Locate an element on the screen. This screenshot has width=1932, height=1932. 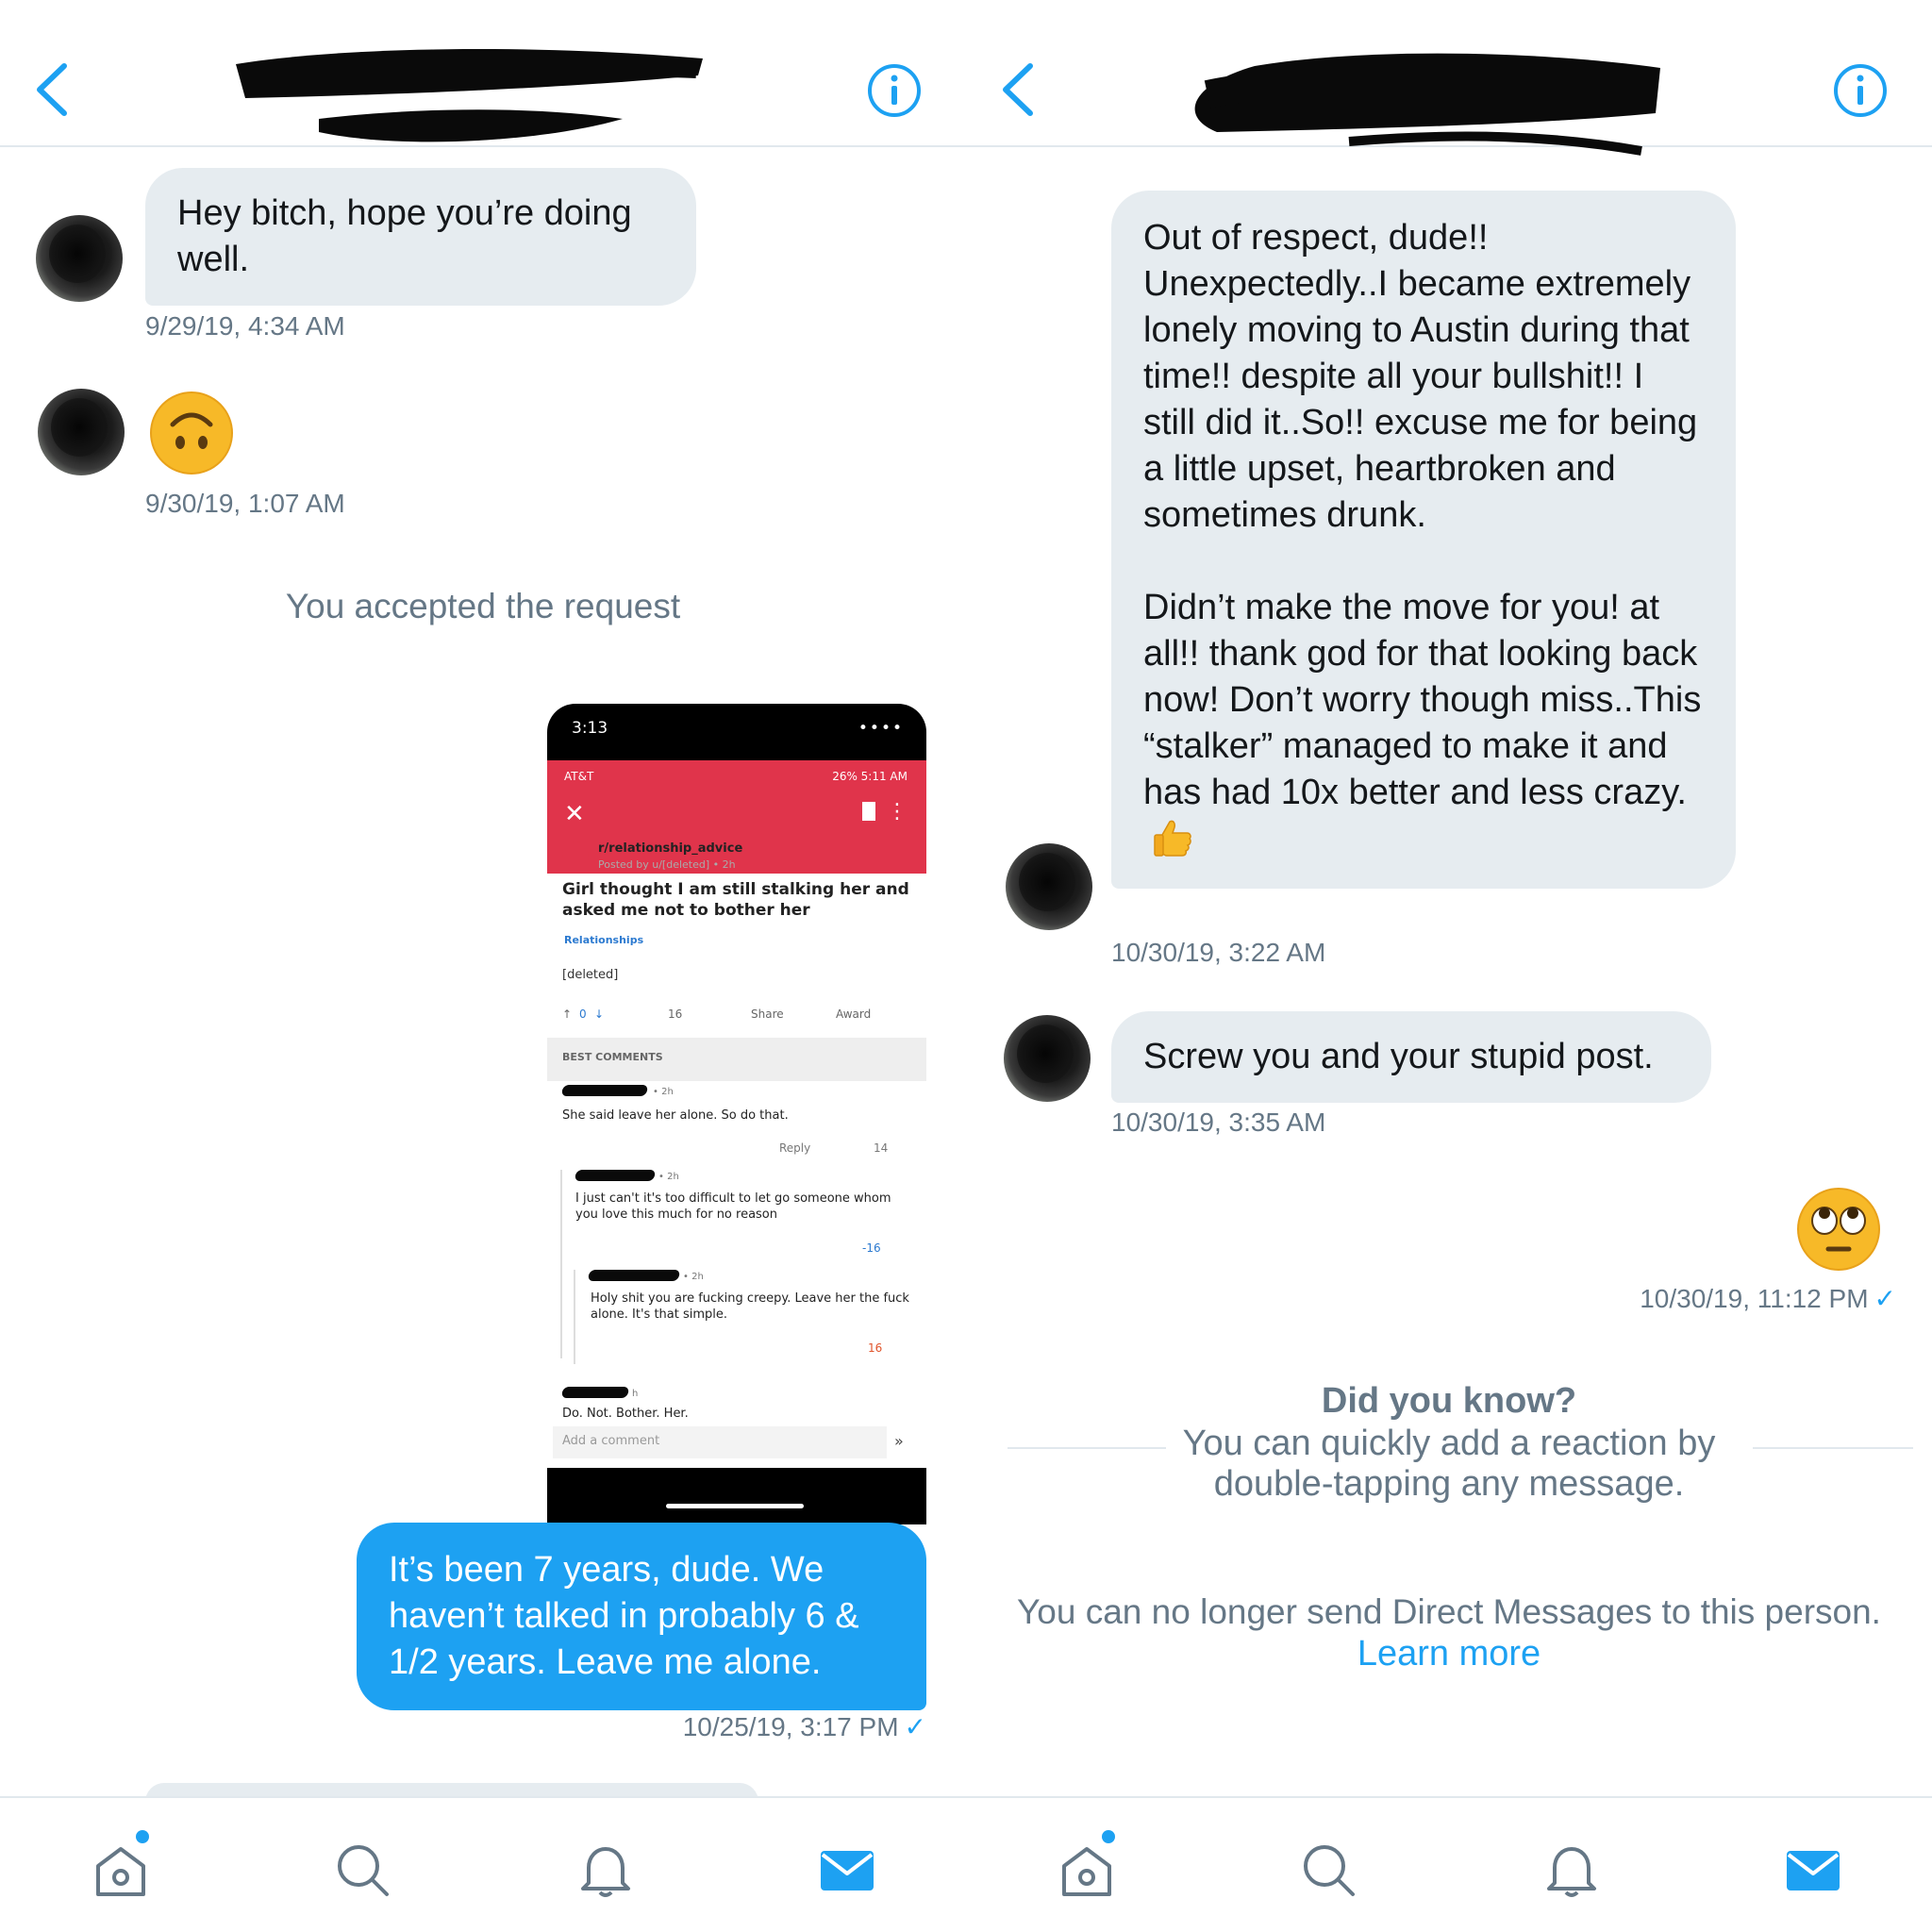
share-label: Share is located at coordinates (768, 1015).